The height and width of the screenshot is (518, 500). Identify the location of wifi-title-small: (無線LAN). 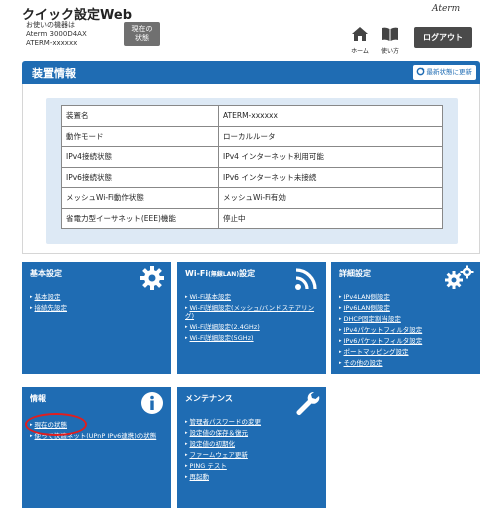
(224, 274).